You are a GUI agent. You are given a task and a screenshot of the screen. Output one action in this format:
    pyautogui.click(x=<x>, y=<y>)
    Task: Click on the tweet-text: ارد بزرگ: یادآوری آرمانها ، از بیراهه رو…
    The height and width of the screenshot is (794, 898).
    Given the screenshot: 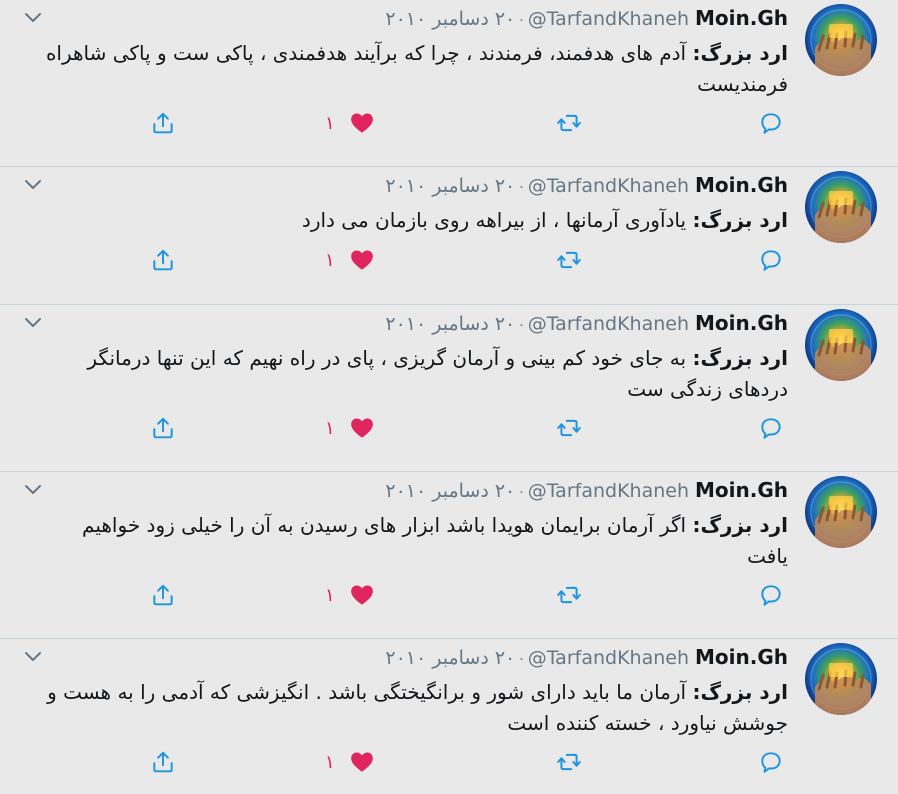 What is the action you would take?
    pyautogui.click(x=414, y=220)
    